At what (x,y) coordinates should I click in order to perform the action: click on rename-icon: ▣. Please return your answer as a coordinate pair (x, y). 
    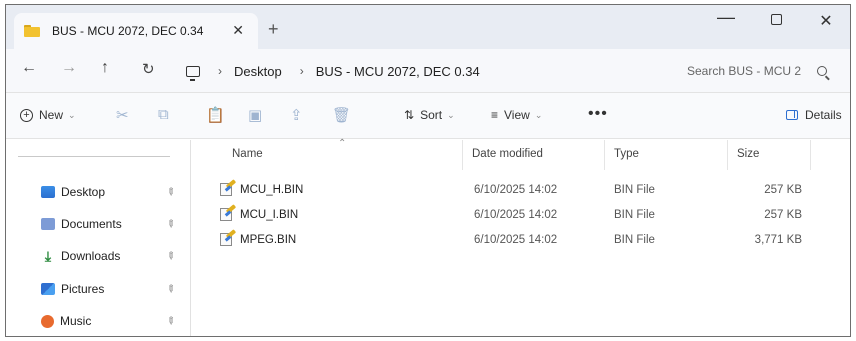
    Looking at the image, I should click on (255, 115).